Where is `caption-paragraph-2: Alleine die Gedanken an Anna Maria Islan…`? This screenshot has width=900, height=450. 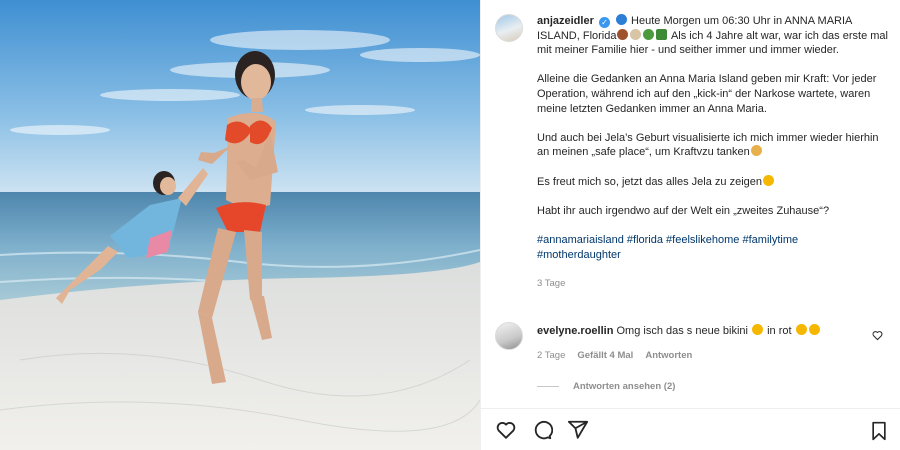
caption-paragraph-2: Alleine die Gedanken an Anna Maria Islan… is located at coordinates (707, 94).